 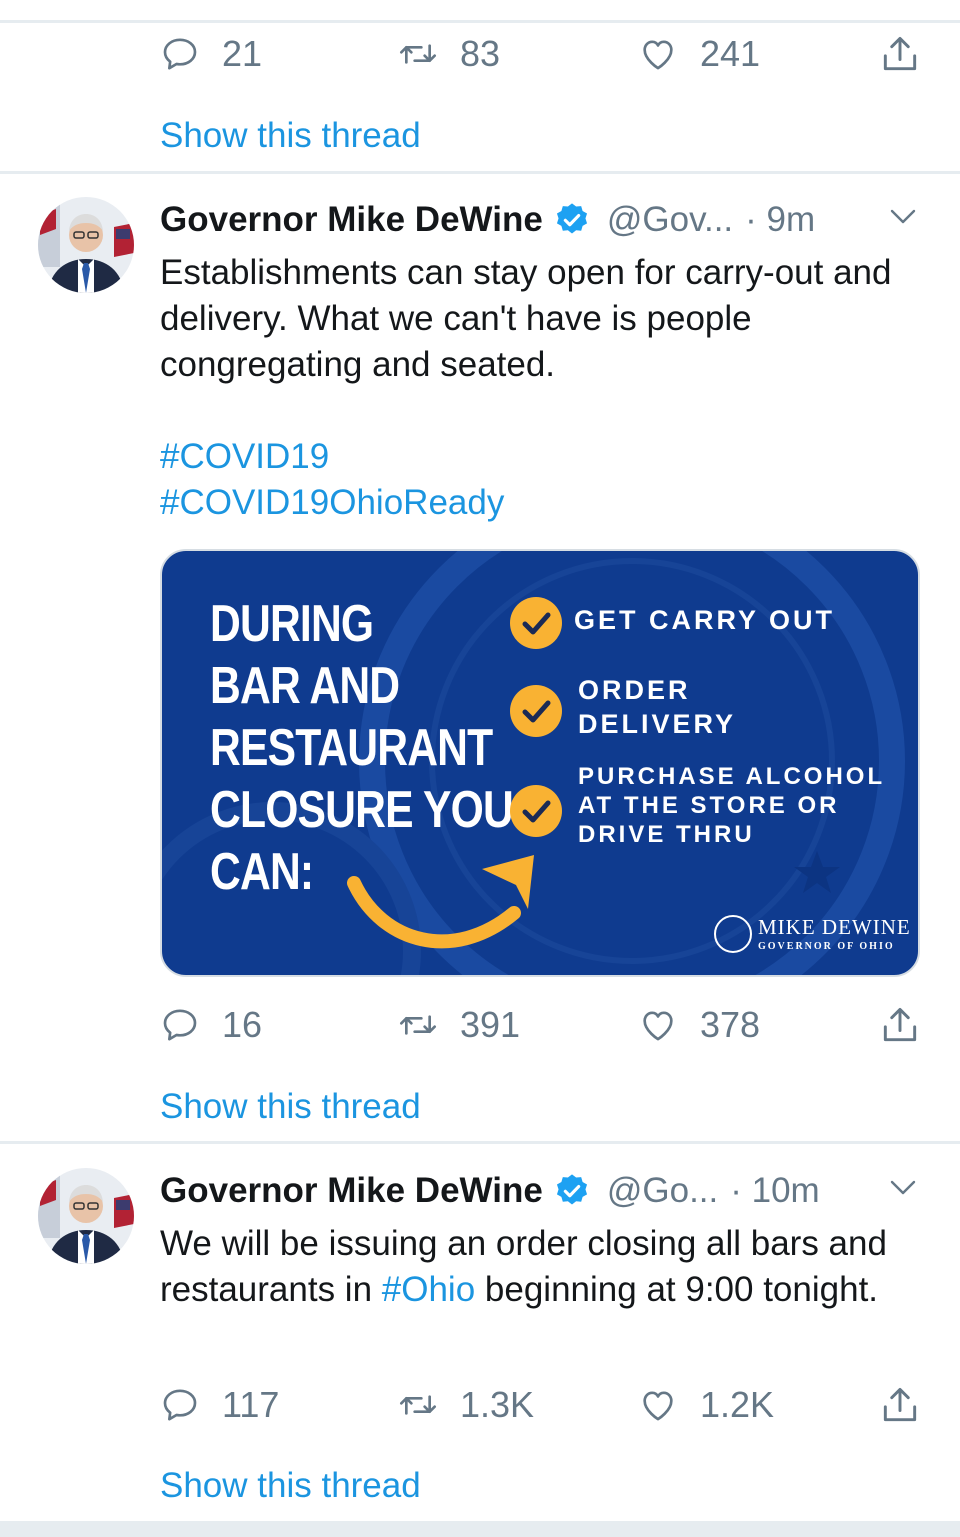 What do you see at coordinates (737, 1404) in the screenshot?
I see `like-count: 1.2K` at bounding box center [737, 1404].